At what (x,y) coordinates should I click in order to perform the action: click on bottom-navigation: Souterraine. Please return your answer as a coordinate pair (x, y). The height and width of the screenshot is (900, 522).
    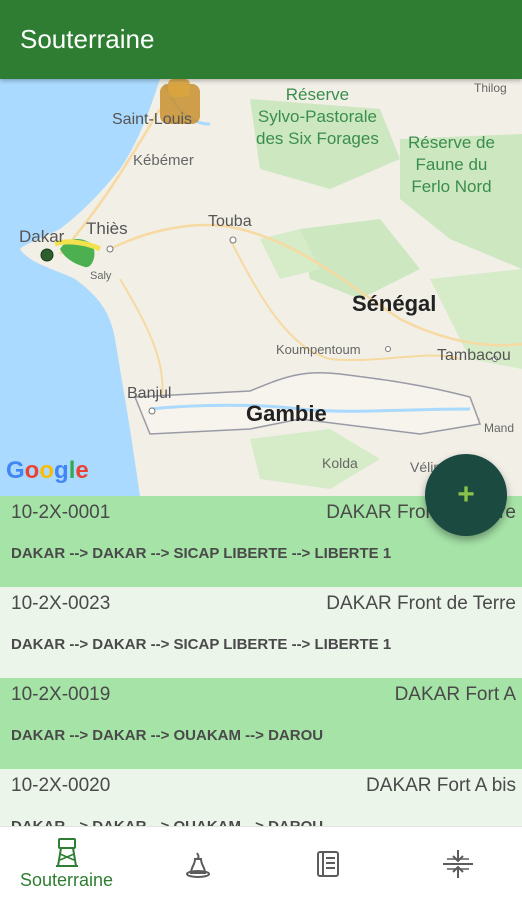
    Looking at the image, I should click on (261, 863).